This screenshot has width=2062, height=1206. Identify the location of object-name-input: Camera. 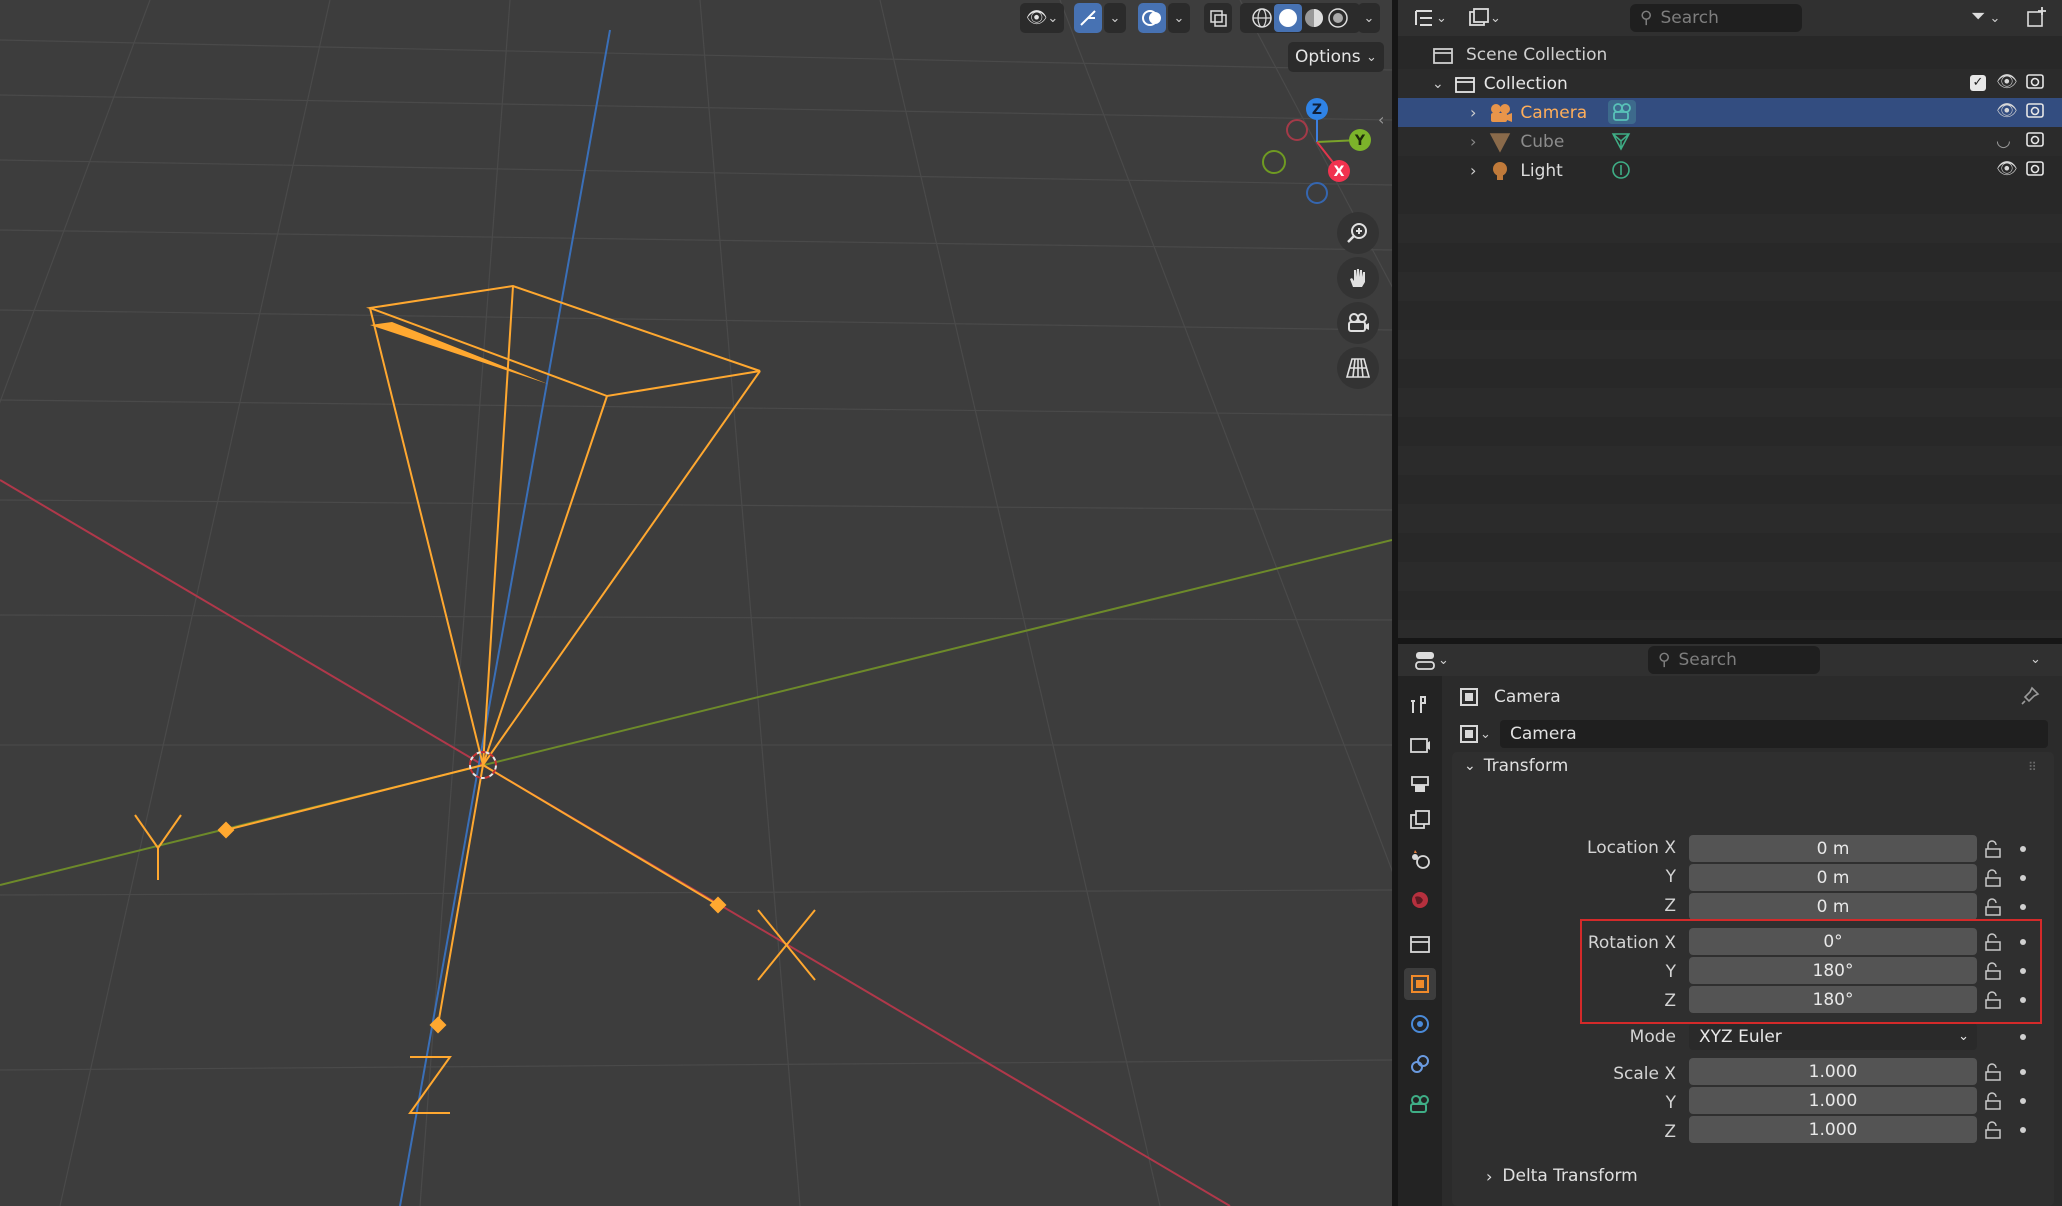
(1774, 734).